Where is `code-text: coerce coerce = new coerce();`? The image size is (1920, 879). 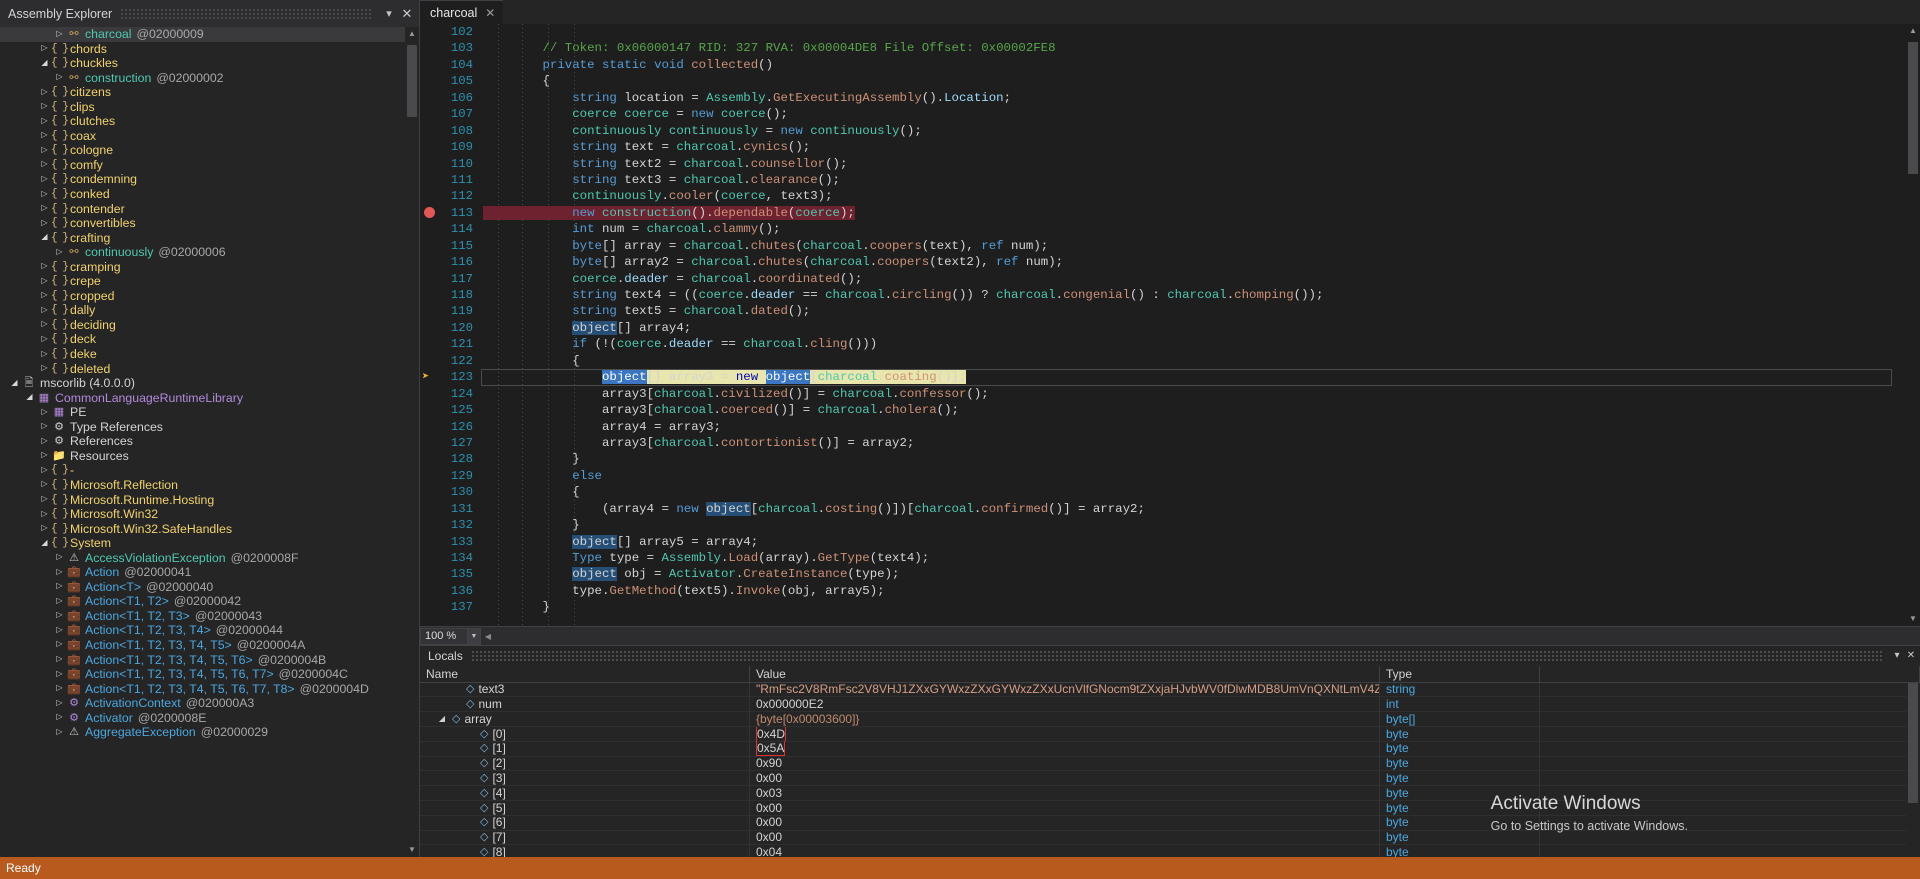 code-text: coerce coerce = new coerce(); is located at coordinates (1193, 114).